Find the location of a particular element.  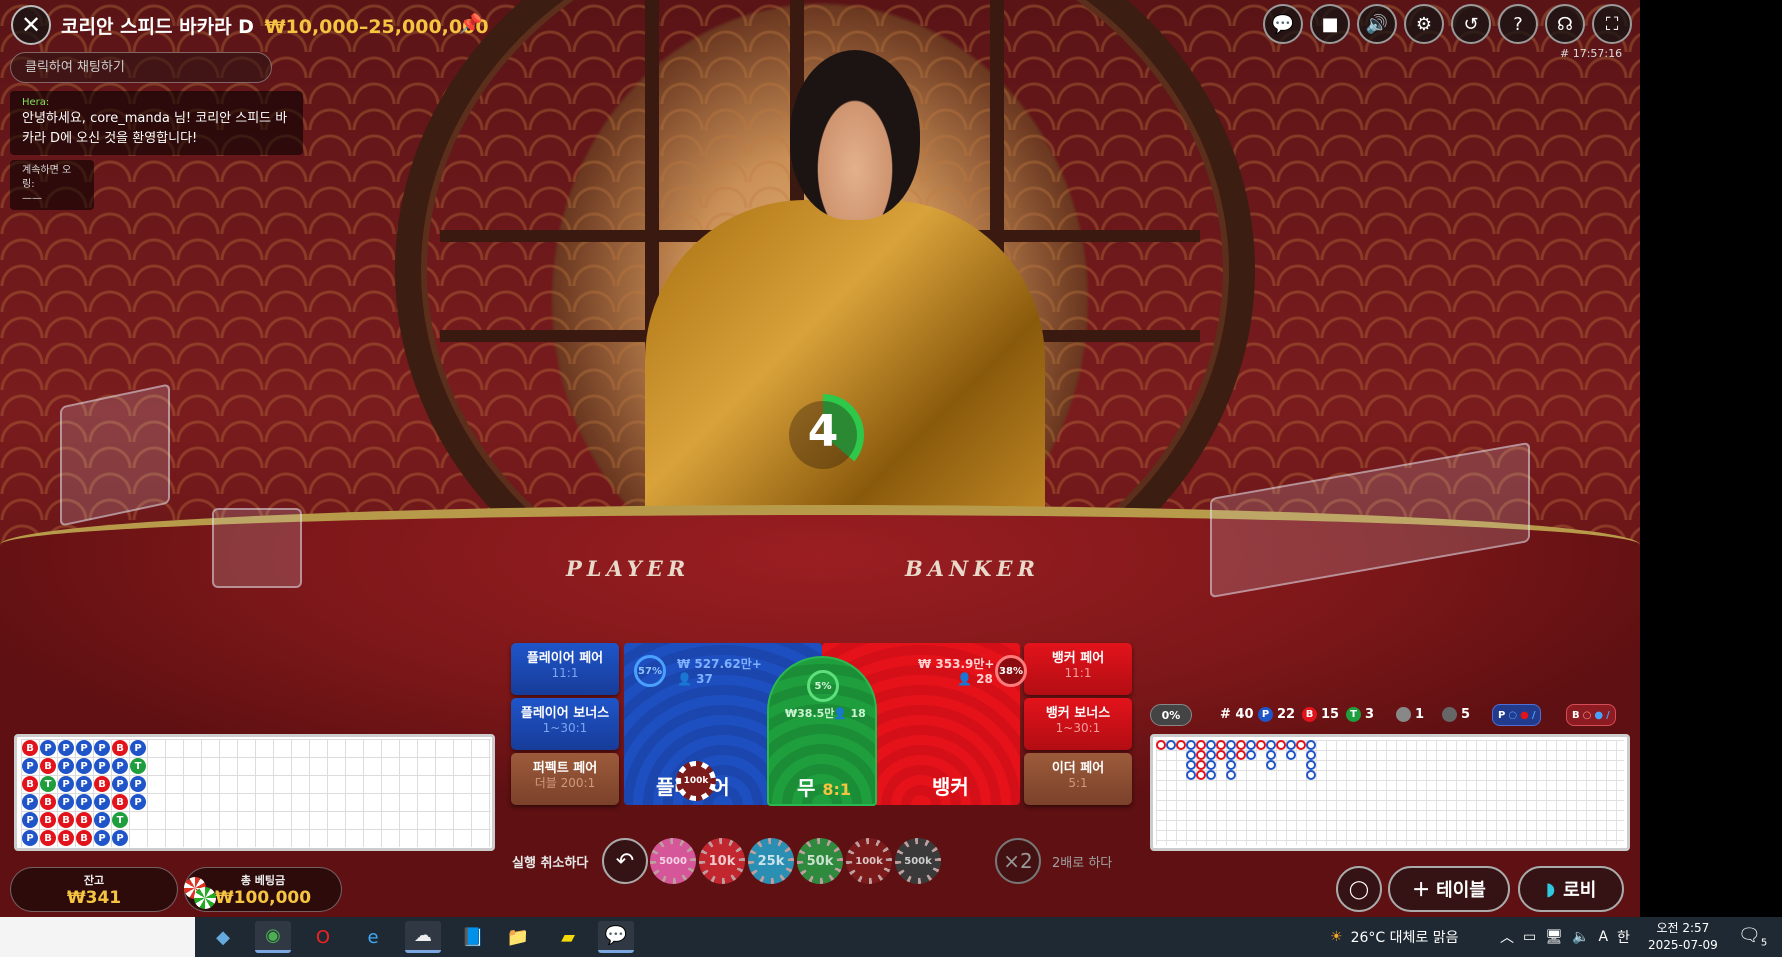

balance-box: 잔고 ₩341 is located at coordinates (94, 889).